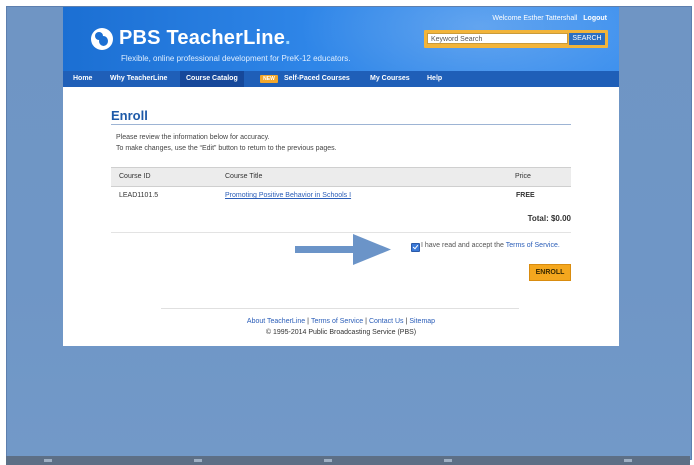 This screenshot has width=694, height=465. What do you see at coordinates (288, 195) in the screenshot?
I see `course-title-link: Promoting Positive Behavior in Schools I` at bounding box center [288, 195].